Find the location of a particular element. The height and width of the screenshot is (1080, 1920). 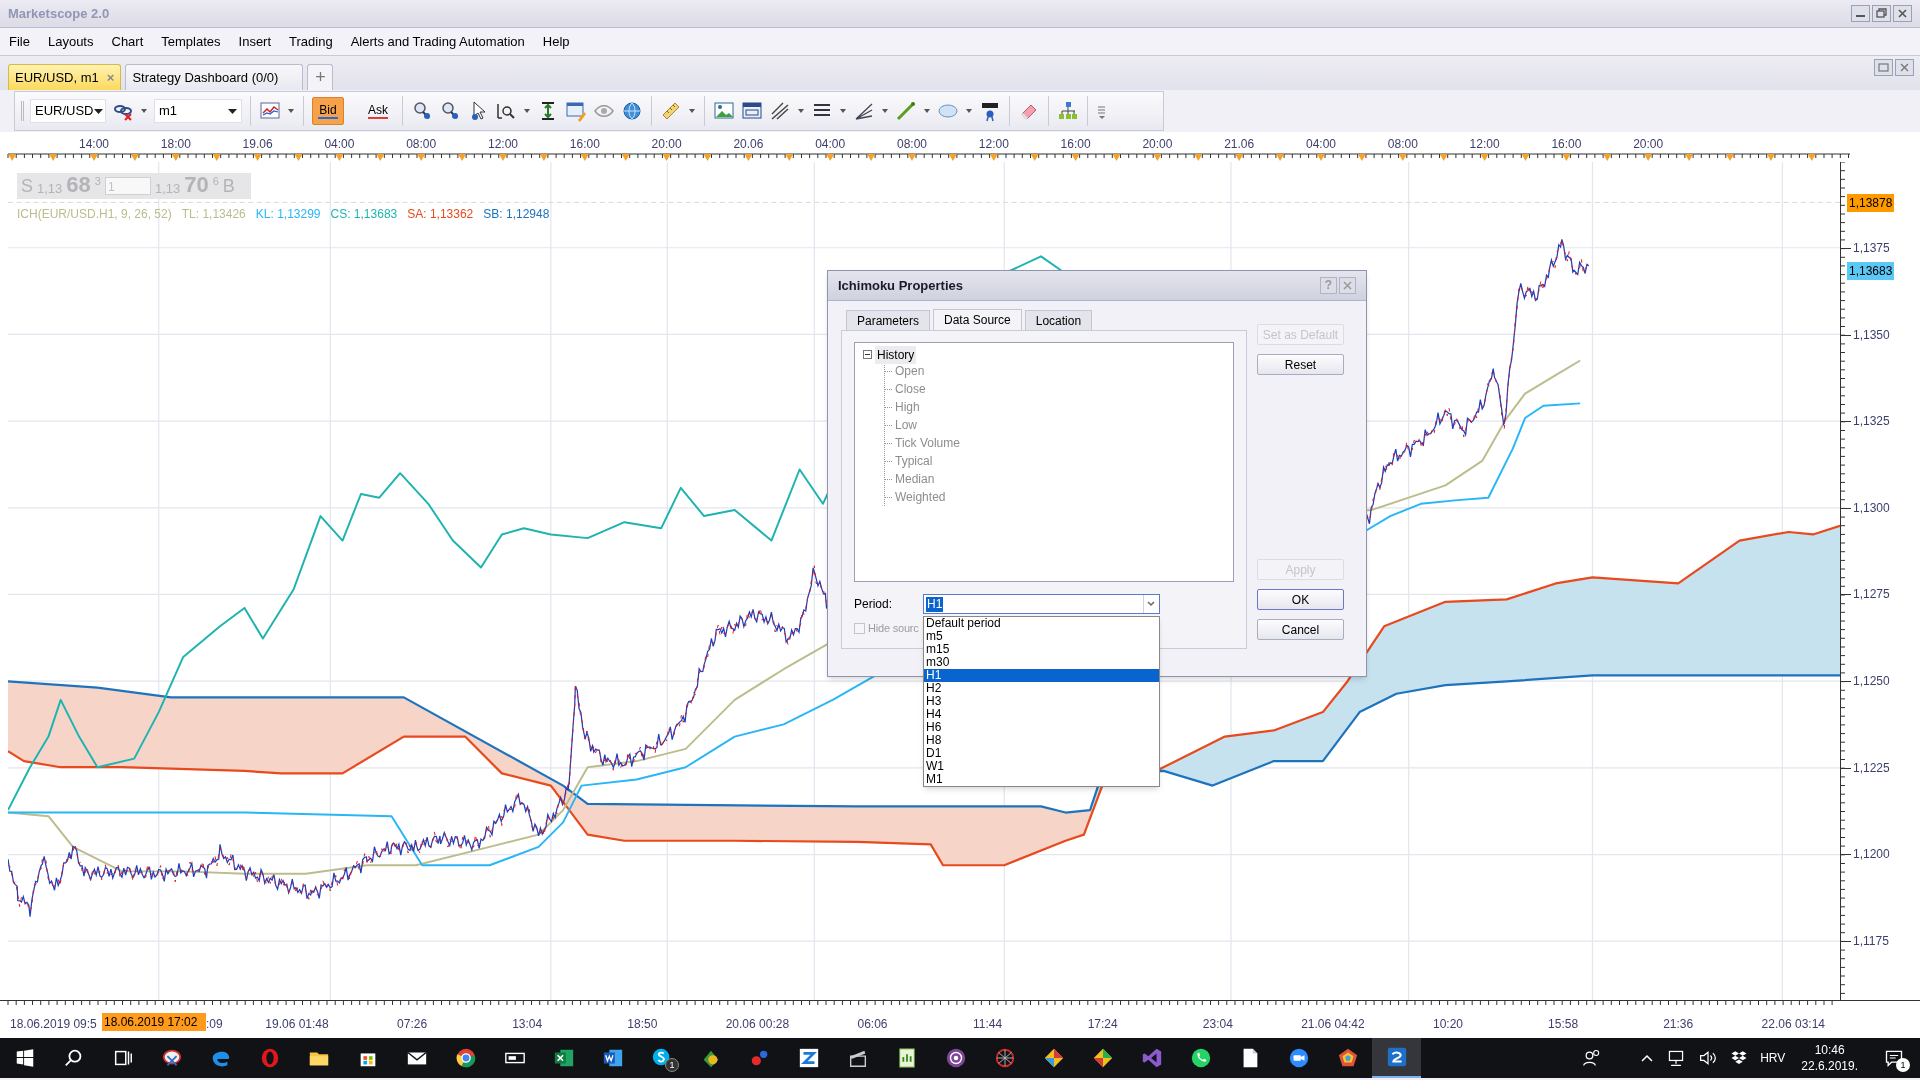

price-mode-toggle: Bid is located at coordinates (328, 111).